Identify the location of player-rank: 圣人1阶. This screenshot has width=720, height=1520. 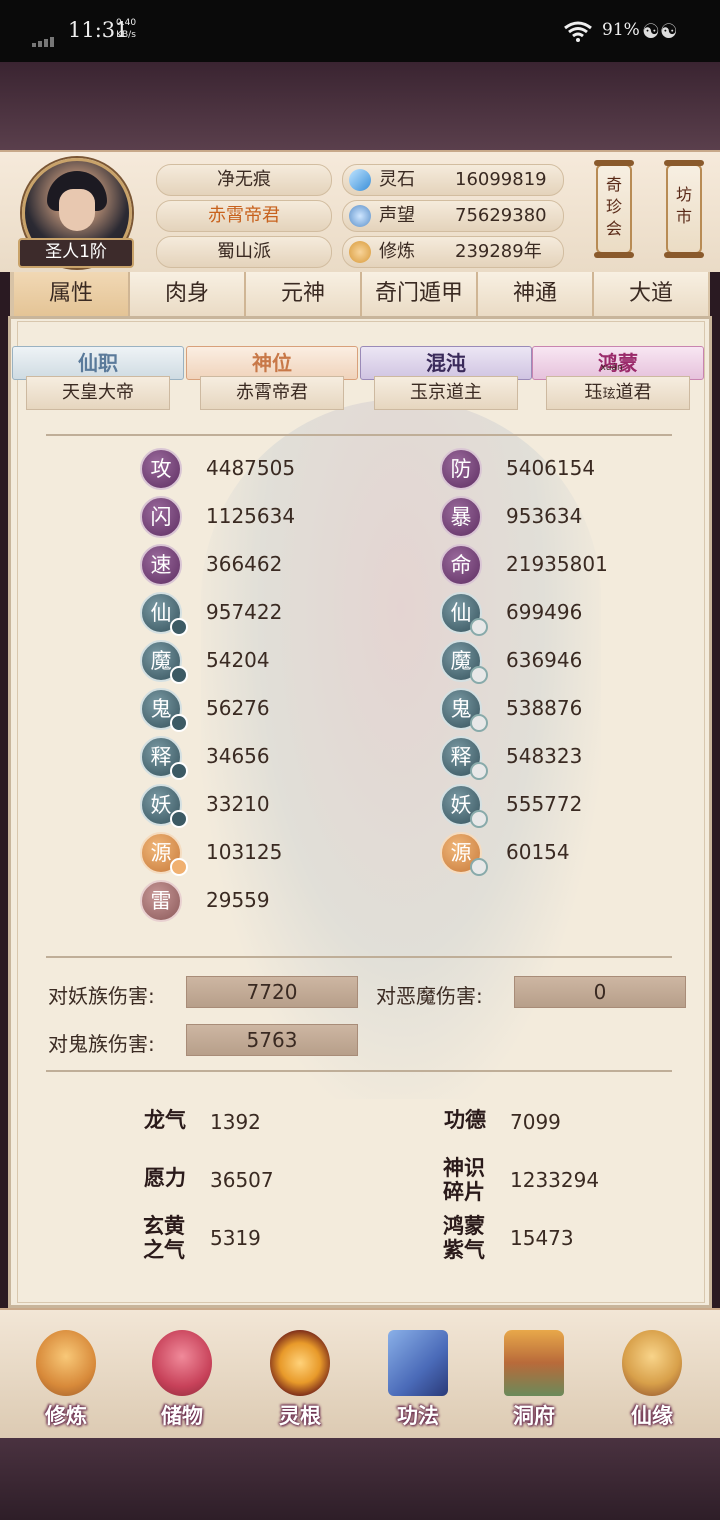
(76, 253).